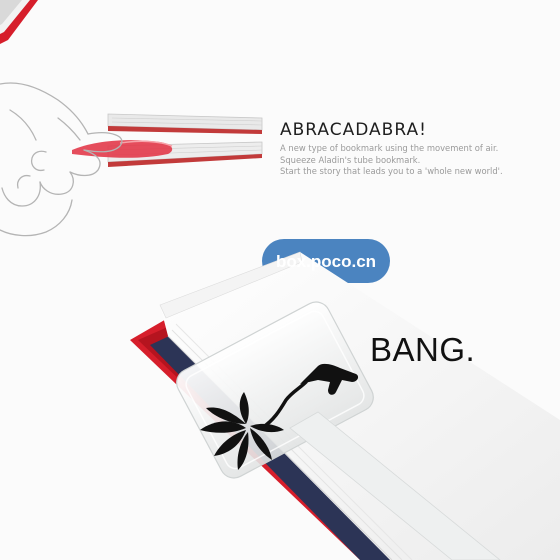 The height and width of the screenshot is (560, 560). I want to click on headline: ABRACADABRA!, so click(353, 130).